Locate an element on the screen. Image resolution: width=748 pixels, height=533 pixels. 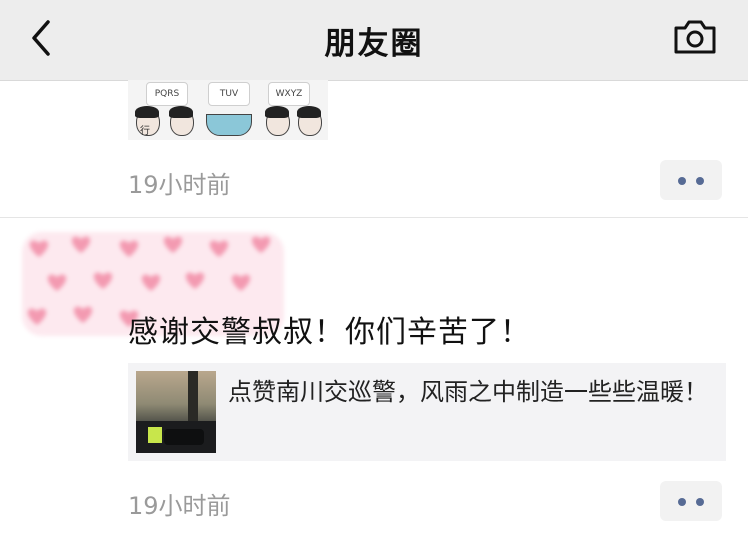
keyboard-key: TUV is located at coordinates (229, 94).